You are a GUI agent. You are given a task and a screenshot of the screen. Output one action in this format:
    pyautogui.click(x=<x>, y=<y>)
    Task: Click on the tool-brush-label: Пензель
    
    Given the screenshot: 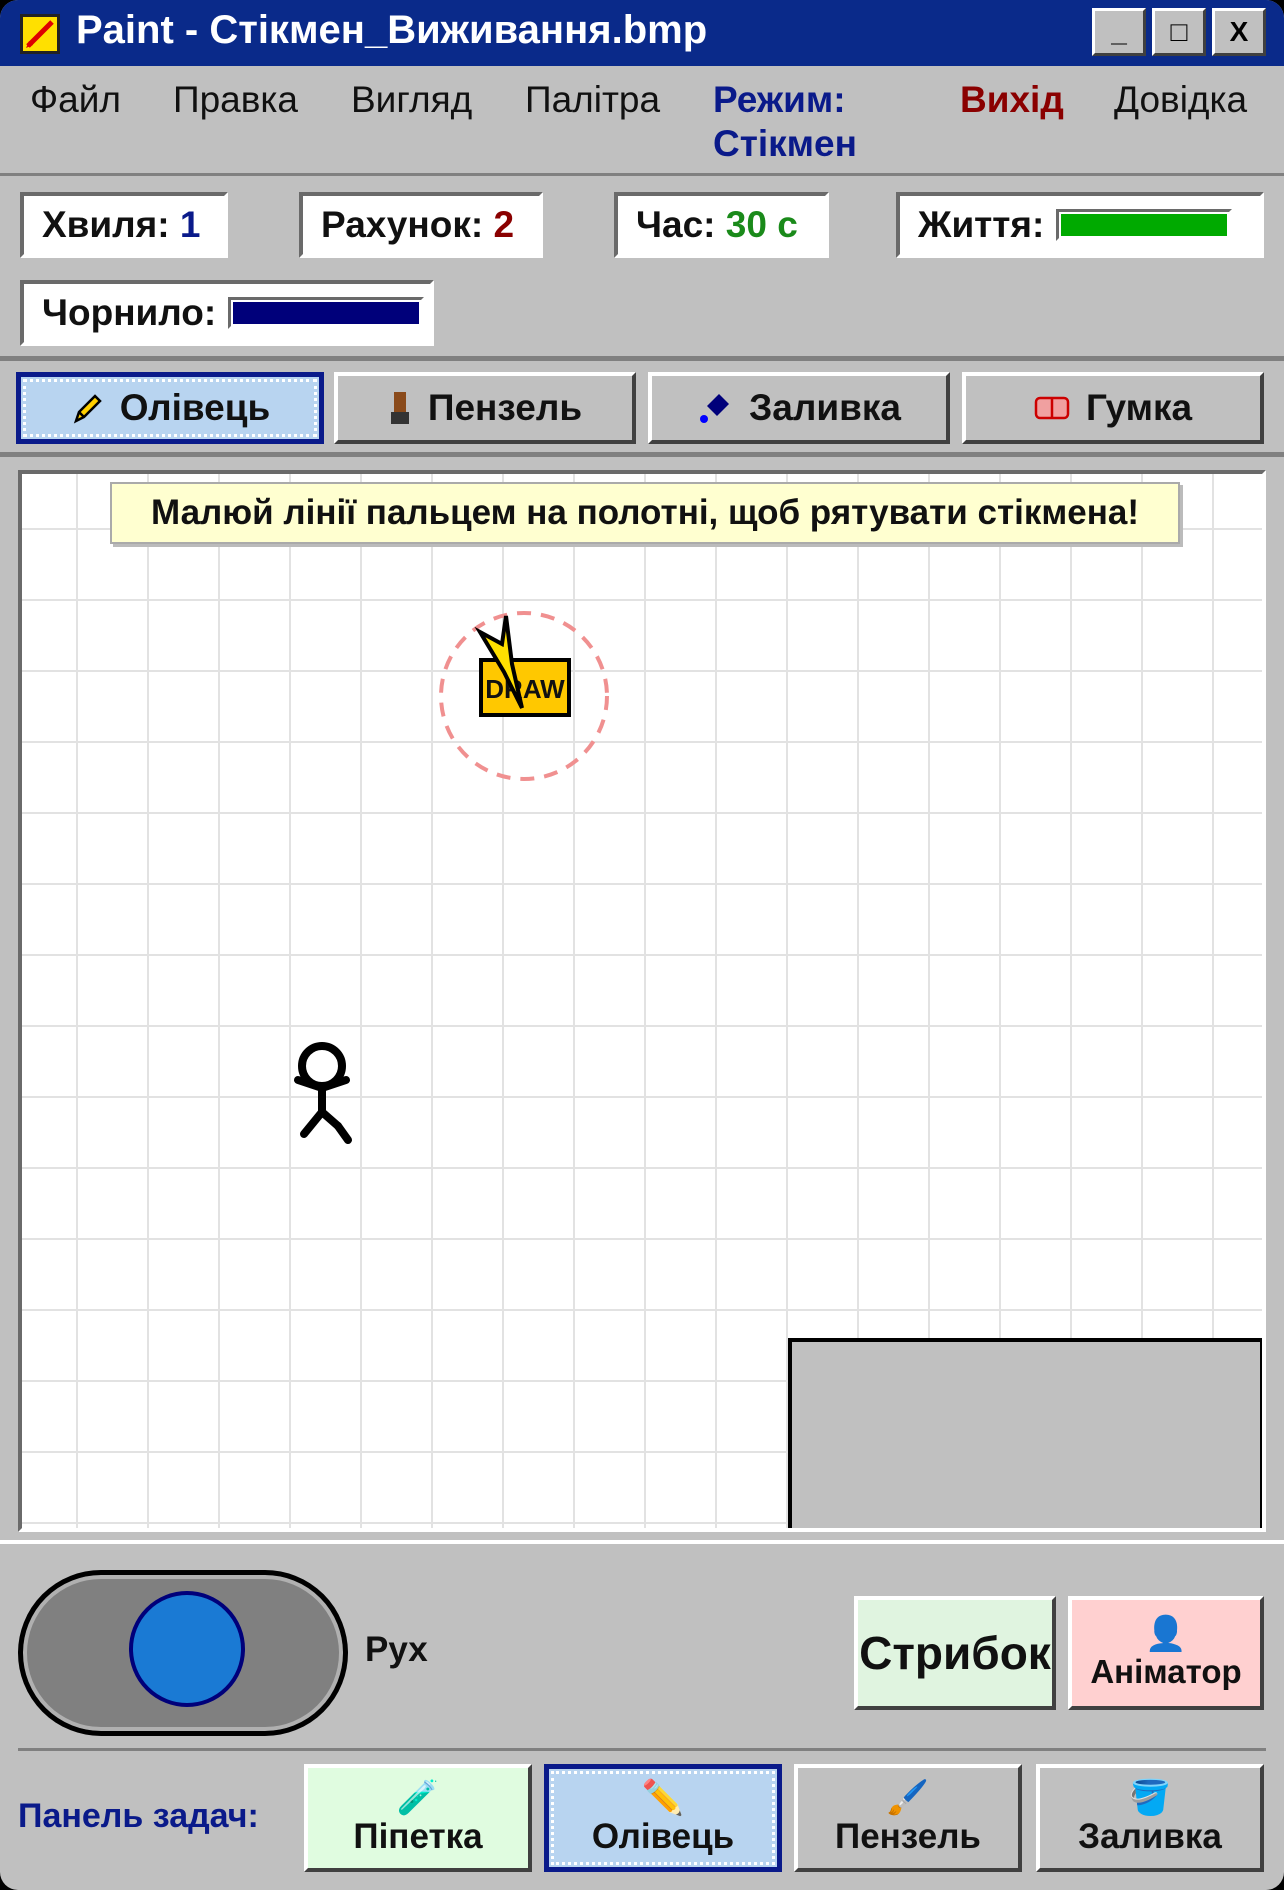 What is the action you would take?
    pyautogui.click(x=505, y=407)
    